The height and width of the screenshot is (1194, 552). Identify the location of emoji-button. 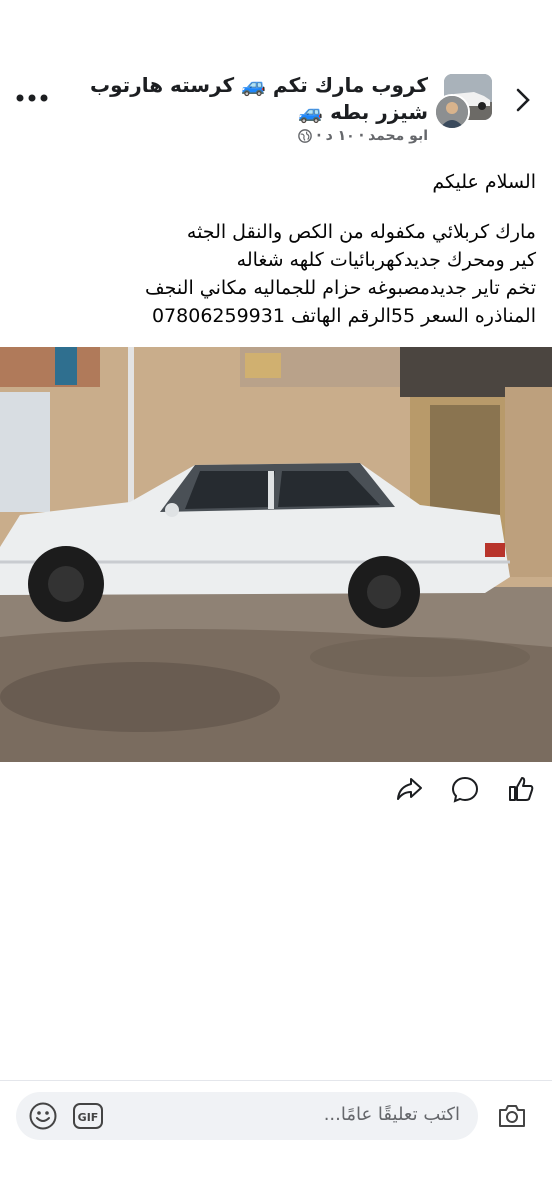
(43, 1116).